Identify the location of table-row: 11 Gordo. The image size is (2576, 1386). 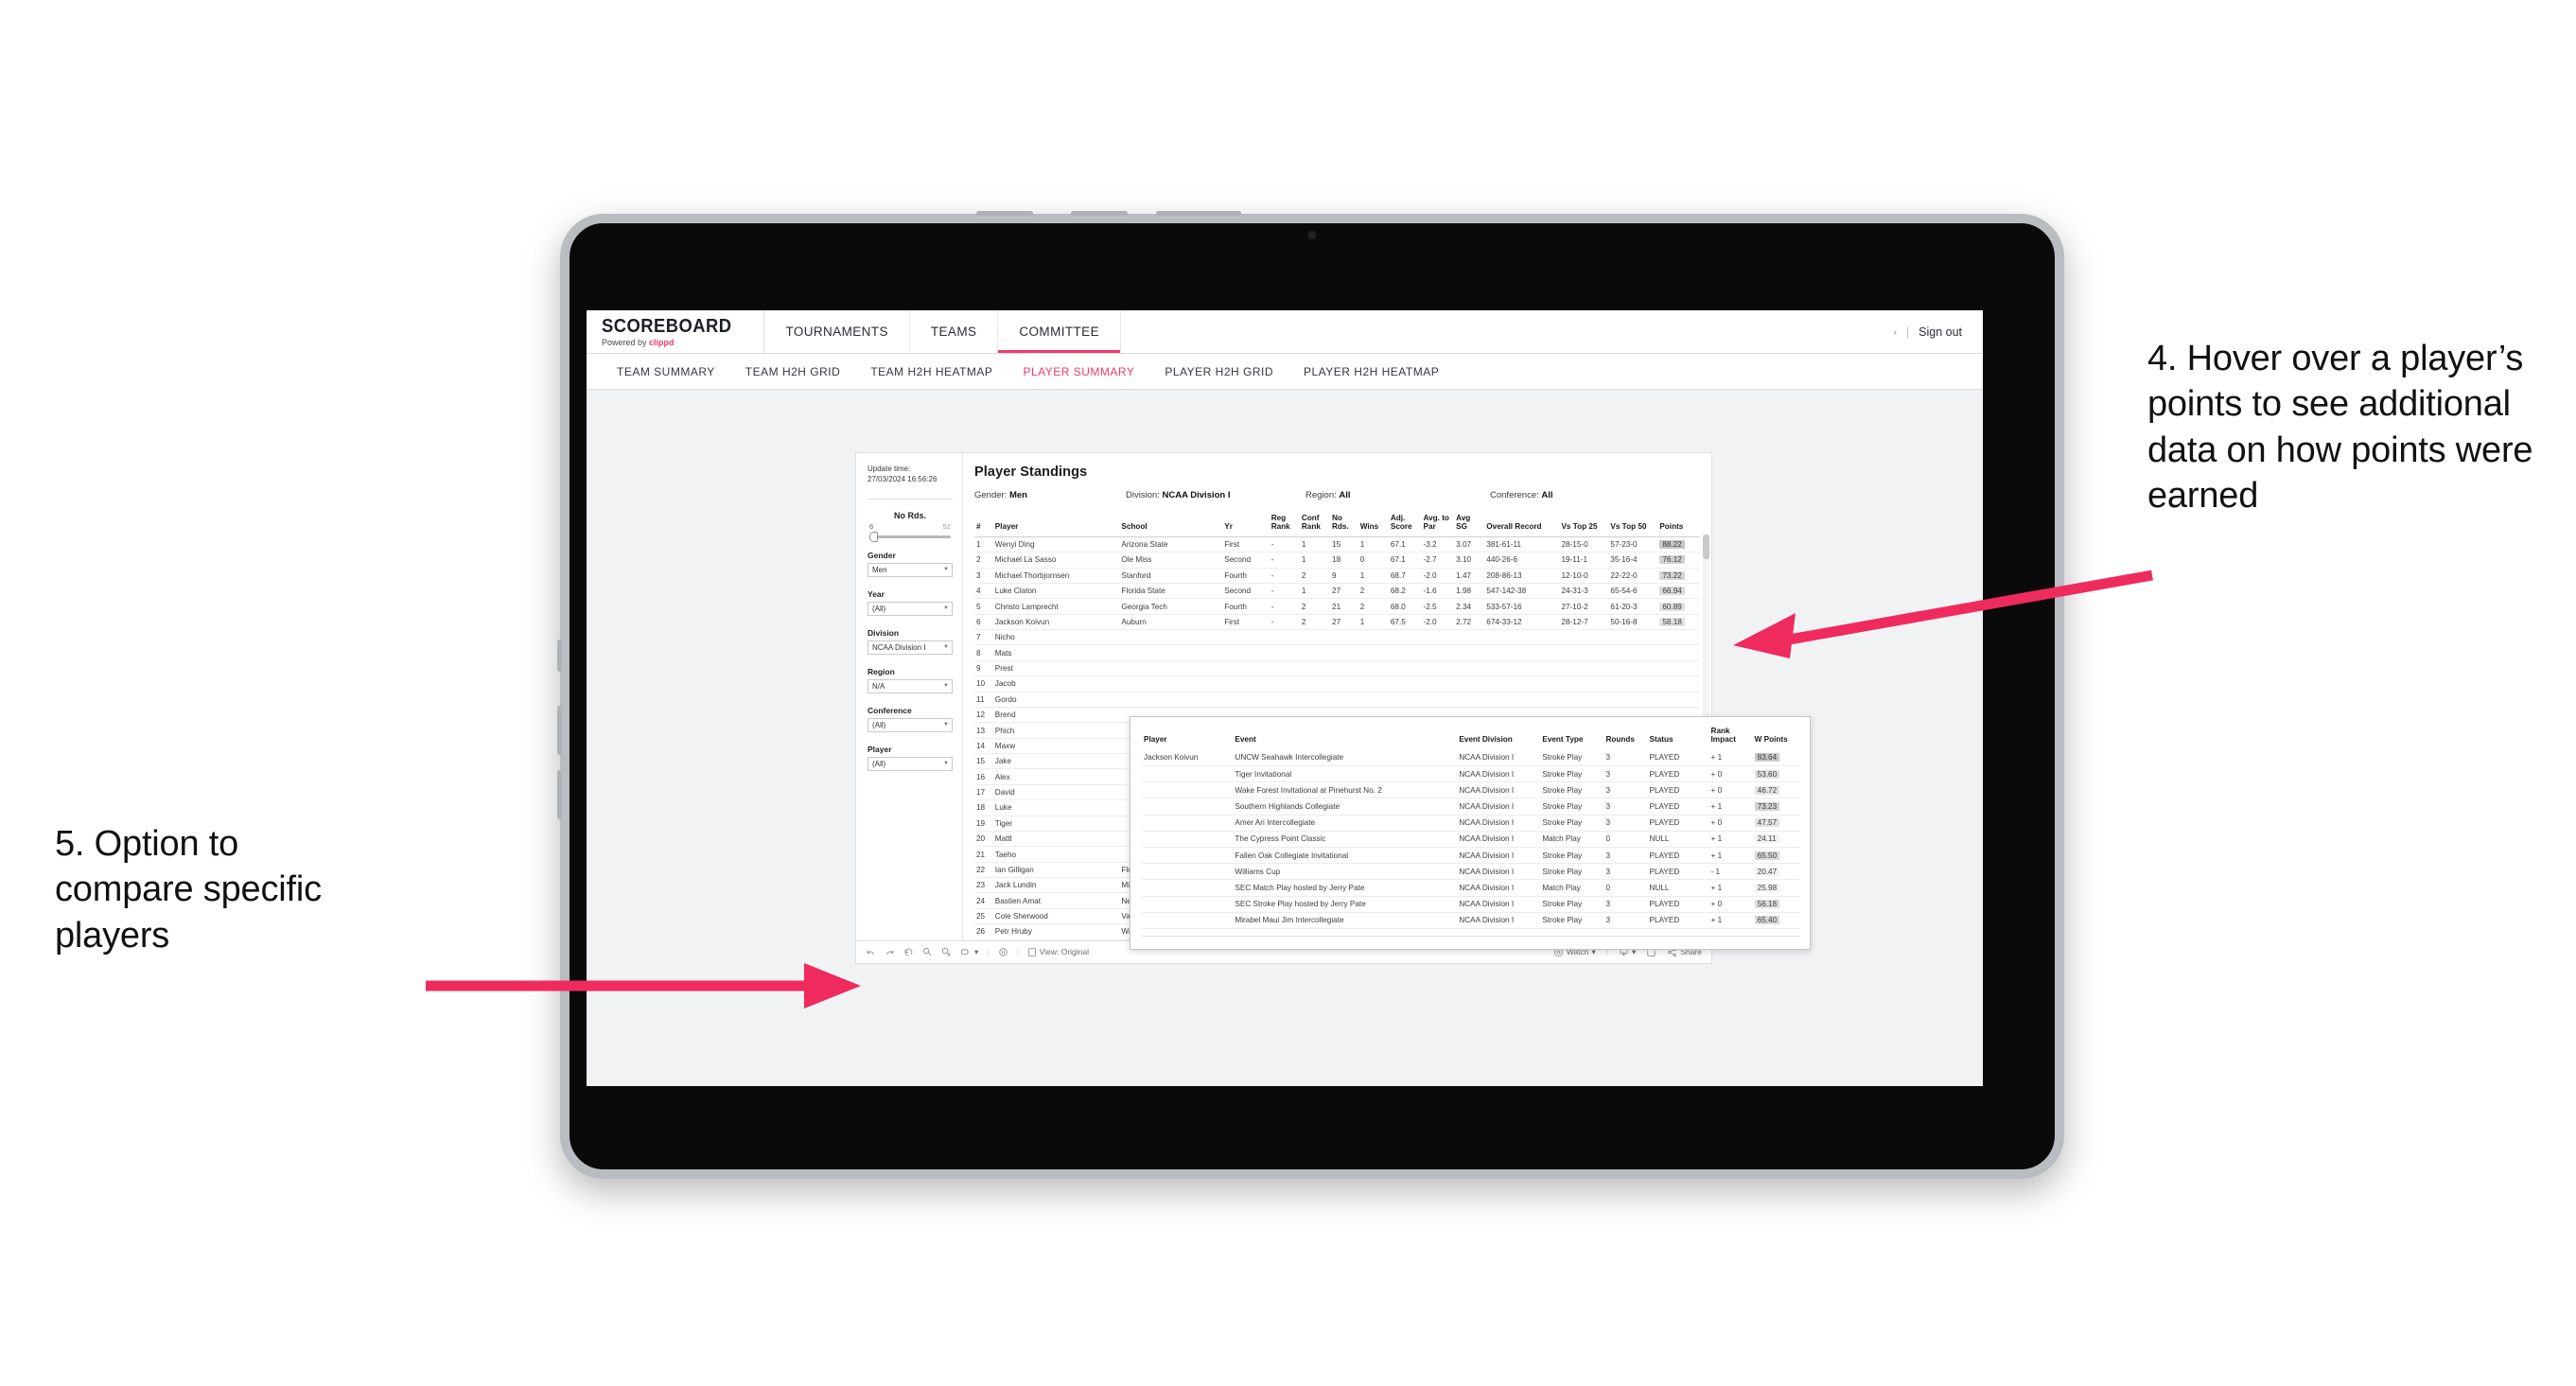
(1337, 700).